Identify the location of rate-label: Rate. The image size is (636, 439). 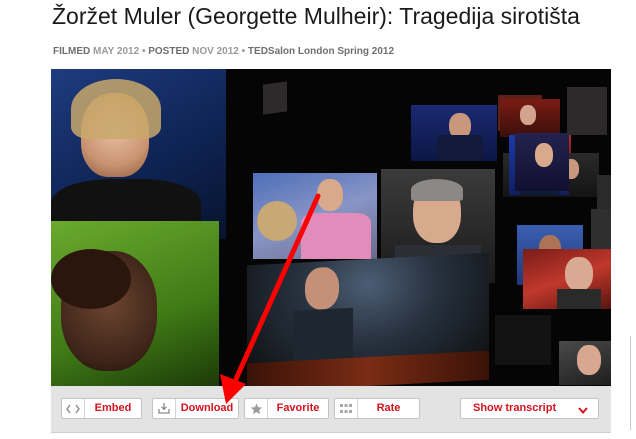
(388, 408).